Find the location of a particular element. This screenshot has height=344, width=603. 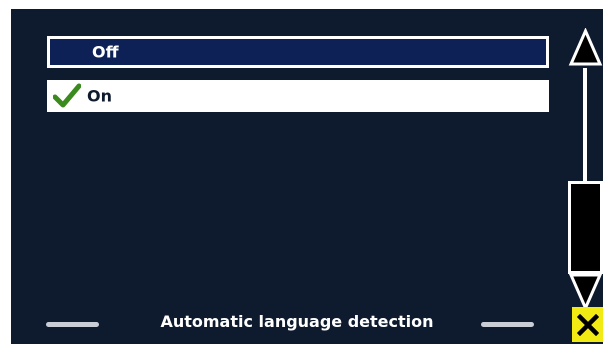

footer-dash-right is located at coordinates (507, 324).